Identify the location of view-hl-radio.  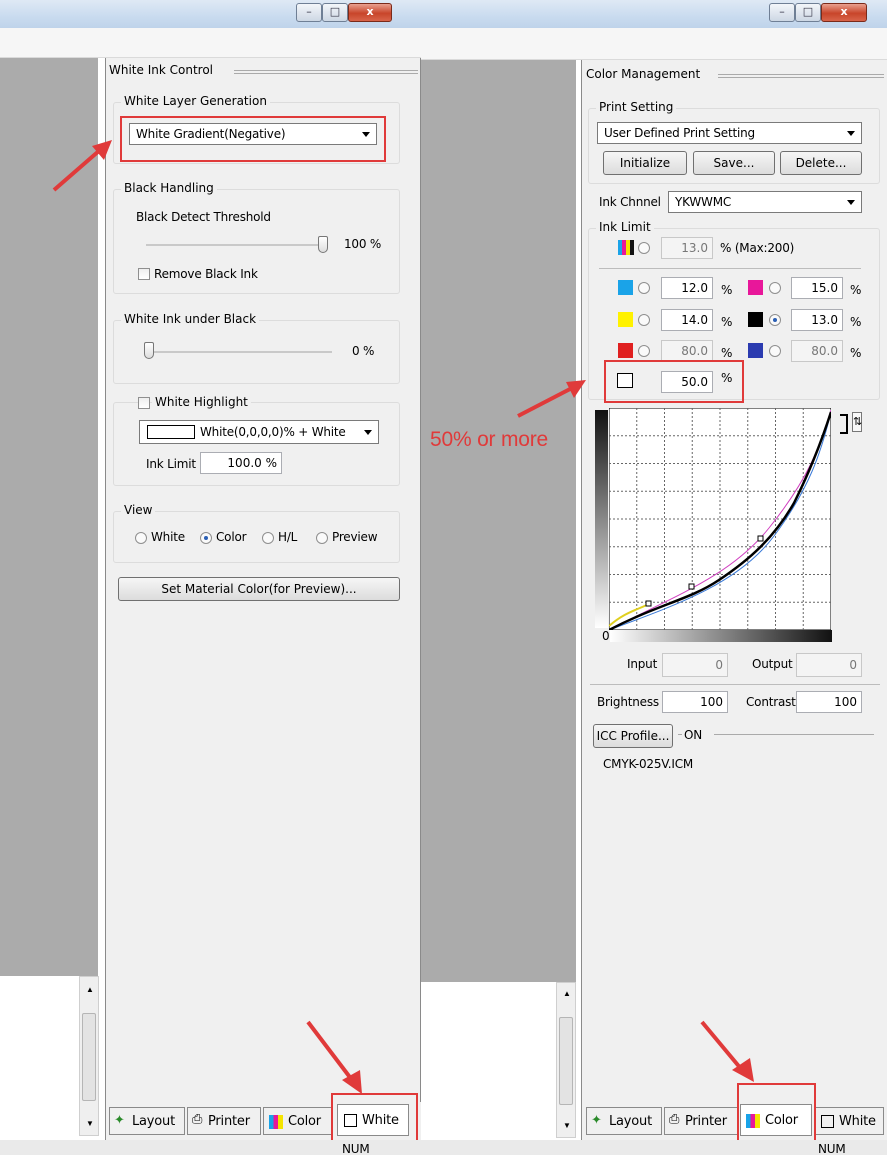
(268, 538).